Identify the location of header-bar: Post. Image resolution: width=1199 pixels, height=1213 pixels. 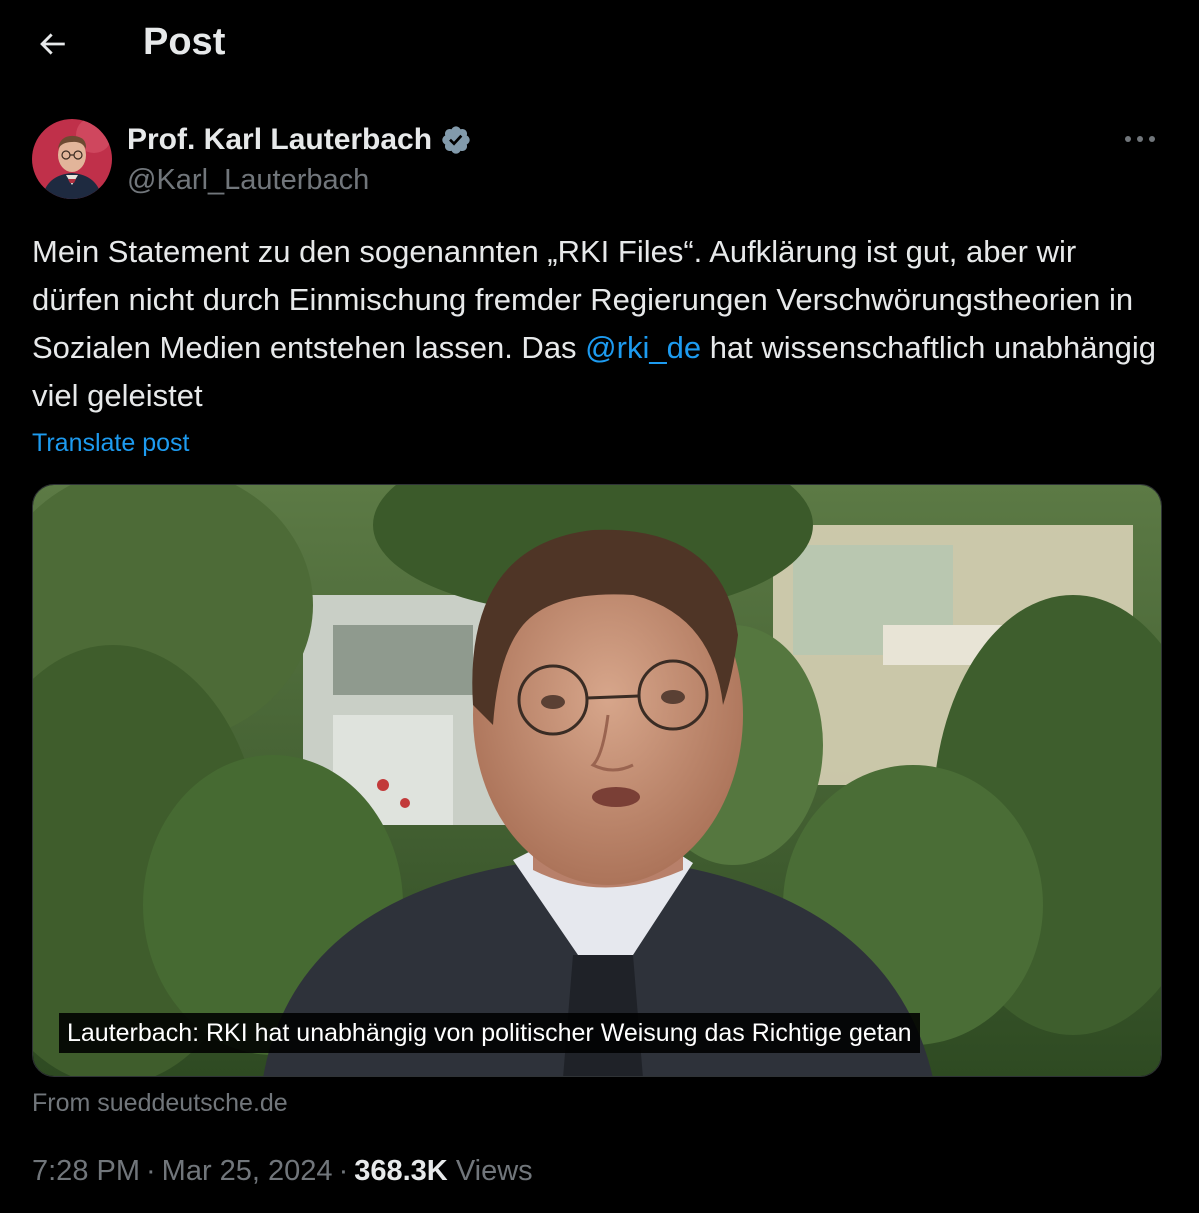
(599, 43).